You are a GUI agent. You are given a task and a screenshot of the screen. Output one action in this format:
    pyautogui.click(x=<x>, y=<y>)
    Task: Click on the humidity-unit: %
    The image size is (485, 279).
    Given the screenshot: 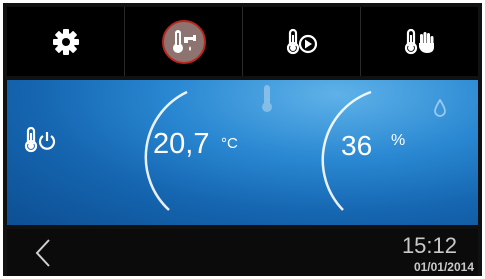 What is the action you would take?
    pyautogui.click(x=398, y=140)
    